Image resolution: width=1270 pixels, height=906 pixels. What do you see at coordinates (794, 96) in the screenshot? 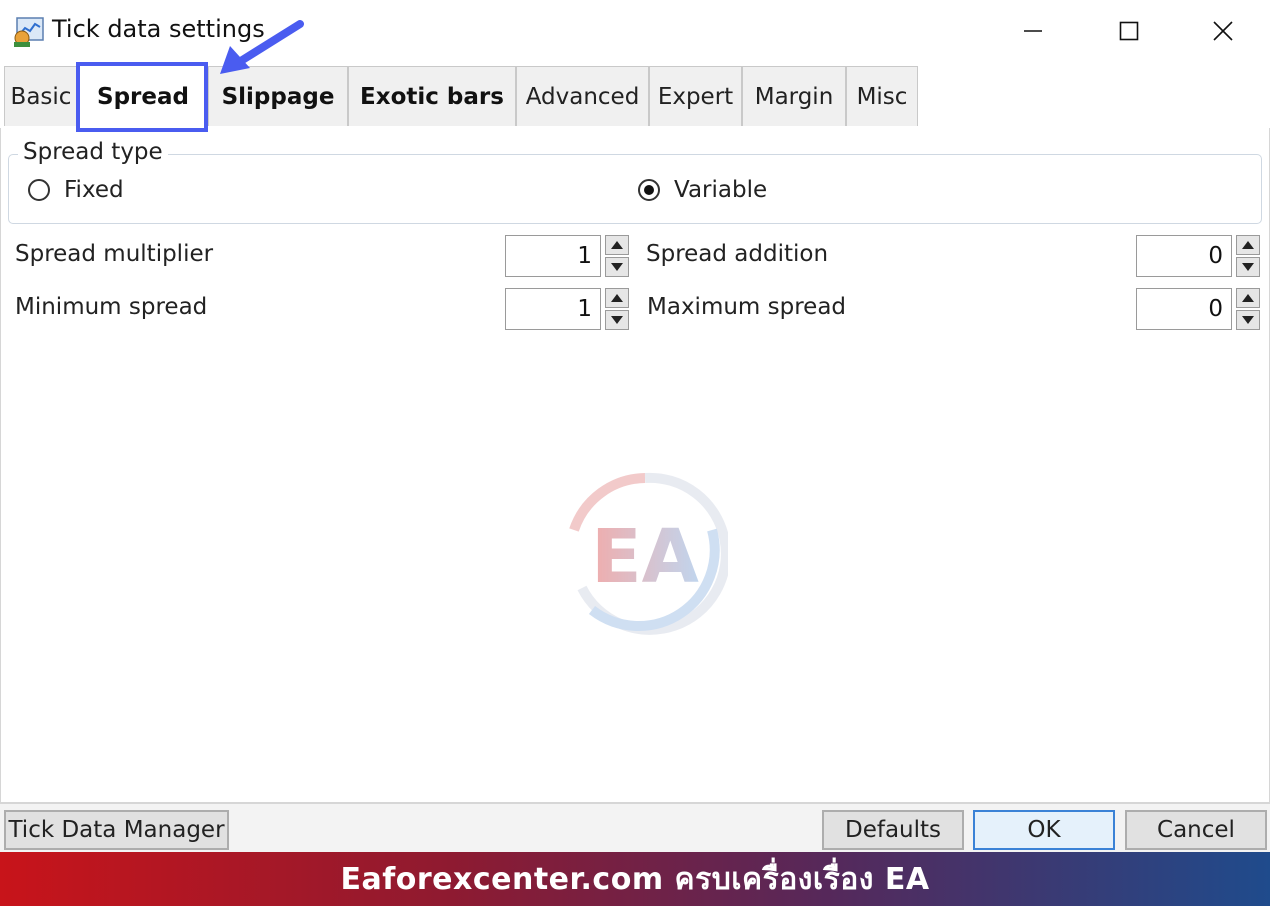
I see `tab-margin: Margin` at bounding box center [794, 96].